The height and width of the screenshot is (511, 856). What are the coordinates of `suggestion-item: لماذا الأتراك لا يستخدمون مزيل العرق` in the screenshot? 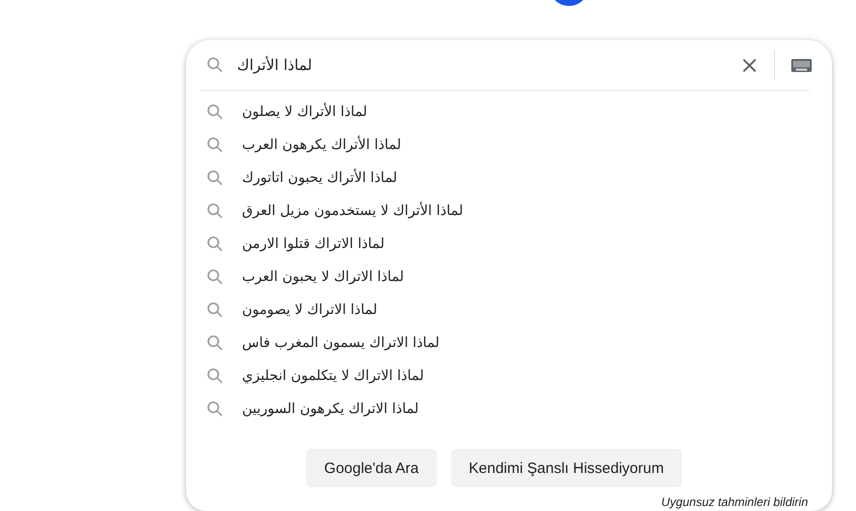 It's located at (353, 210).